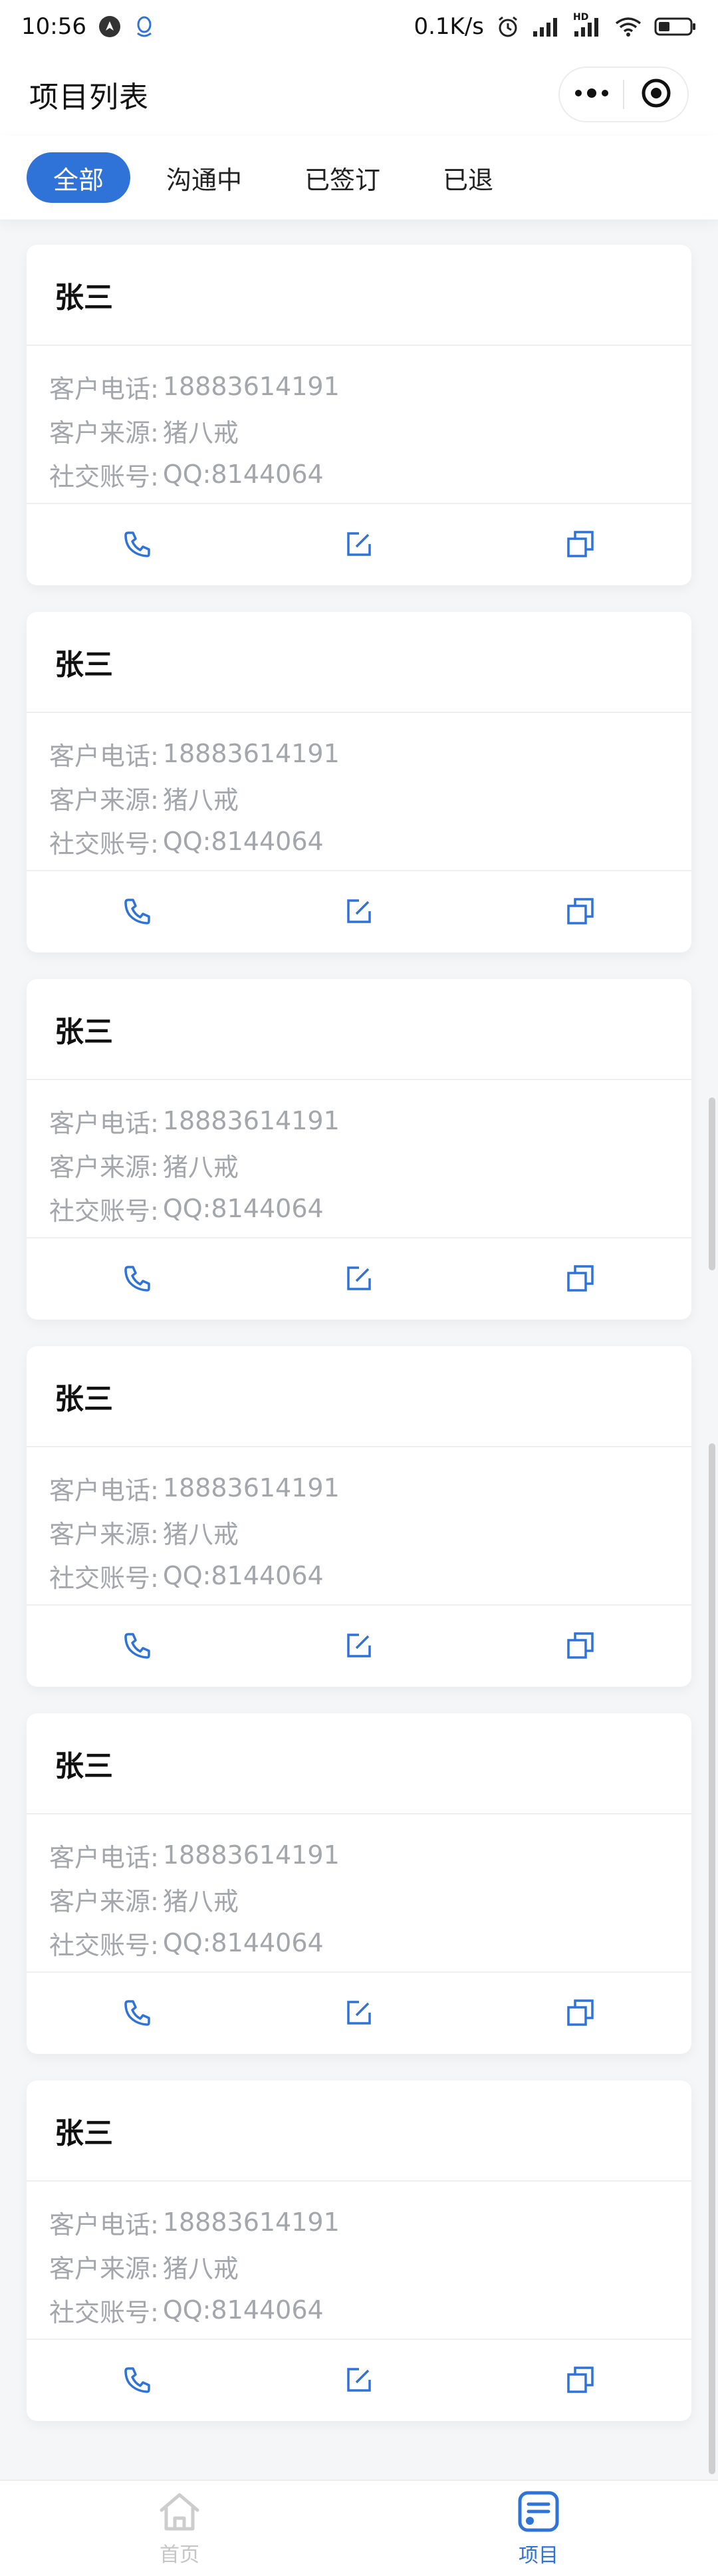  Describe the element at coordinates (144, 27) in the screenshot. I see `qq-icon` at that location.